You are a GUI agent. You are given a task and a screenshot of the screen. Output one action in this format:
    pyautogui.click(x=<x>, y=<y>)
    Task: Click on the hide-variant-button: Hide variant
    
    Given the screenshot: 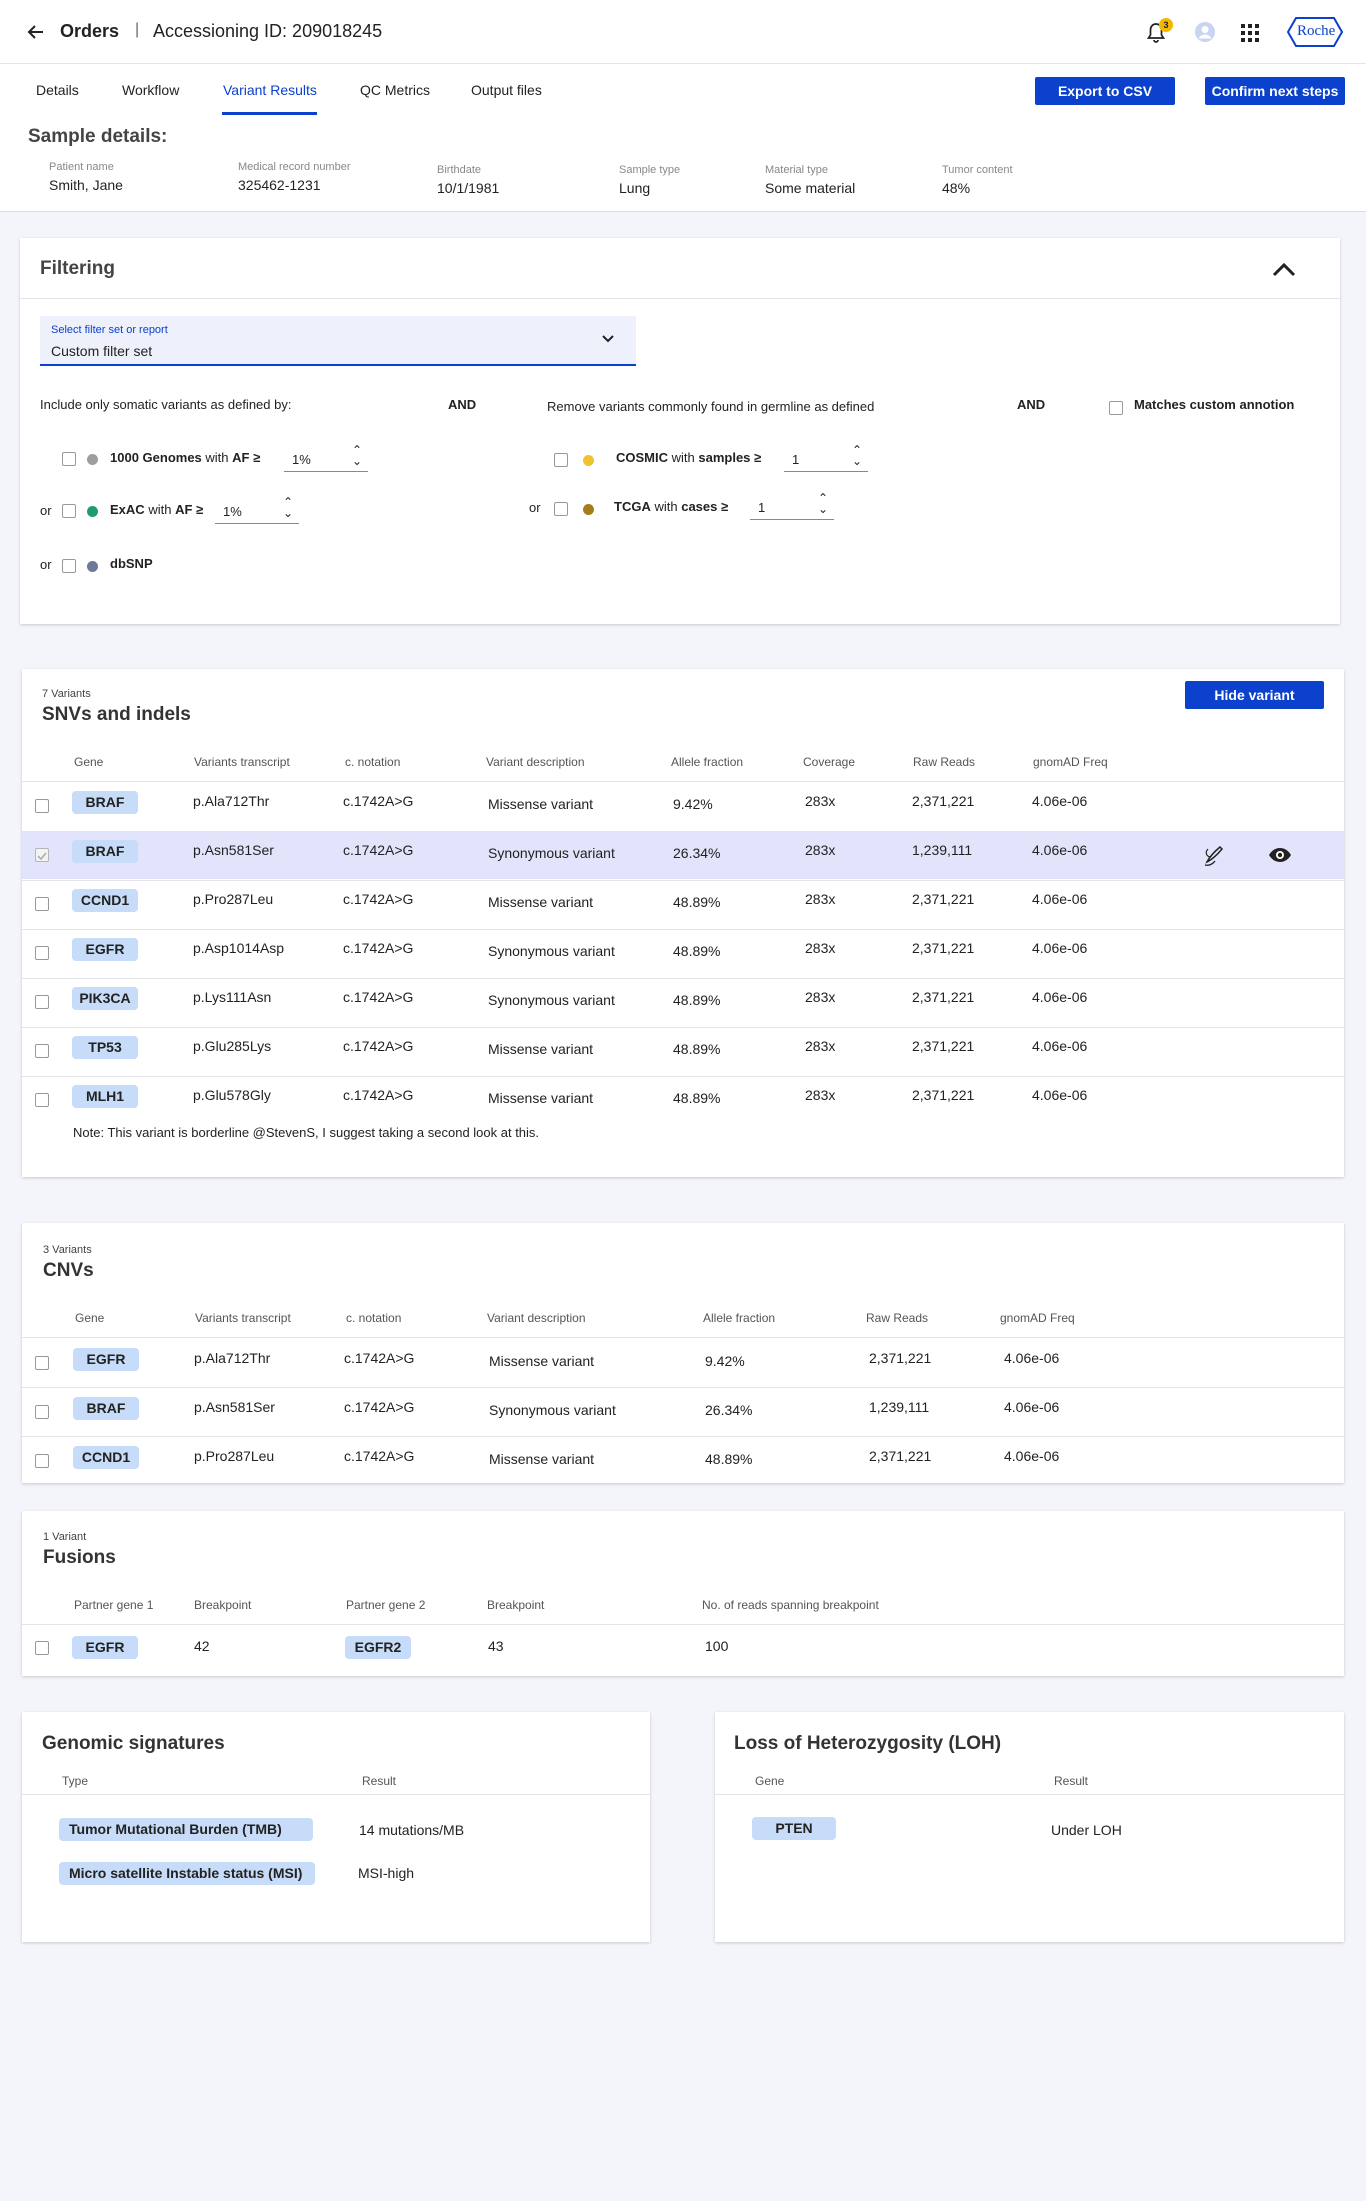 What is the action you would take?
    pyautogui.click(x=1254, y=695)
    